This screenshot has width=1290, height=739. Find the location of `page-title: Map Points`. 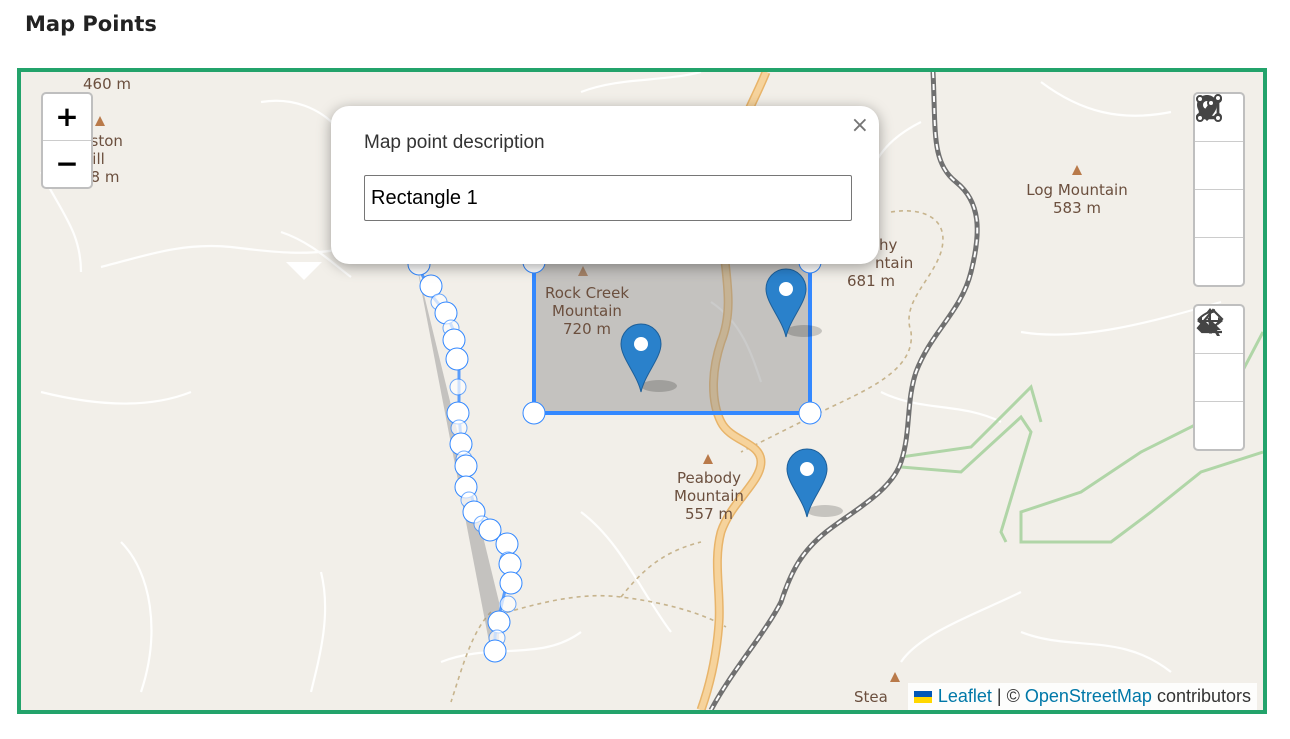

page-title: Map Points is located at coordinates (91, 24).